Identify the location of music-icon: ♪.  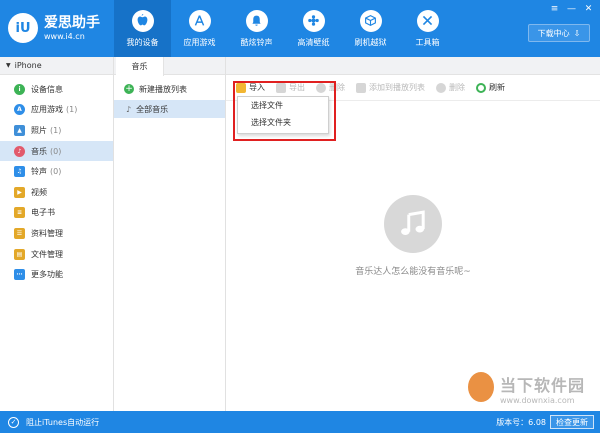
(19, 151).